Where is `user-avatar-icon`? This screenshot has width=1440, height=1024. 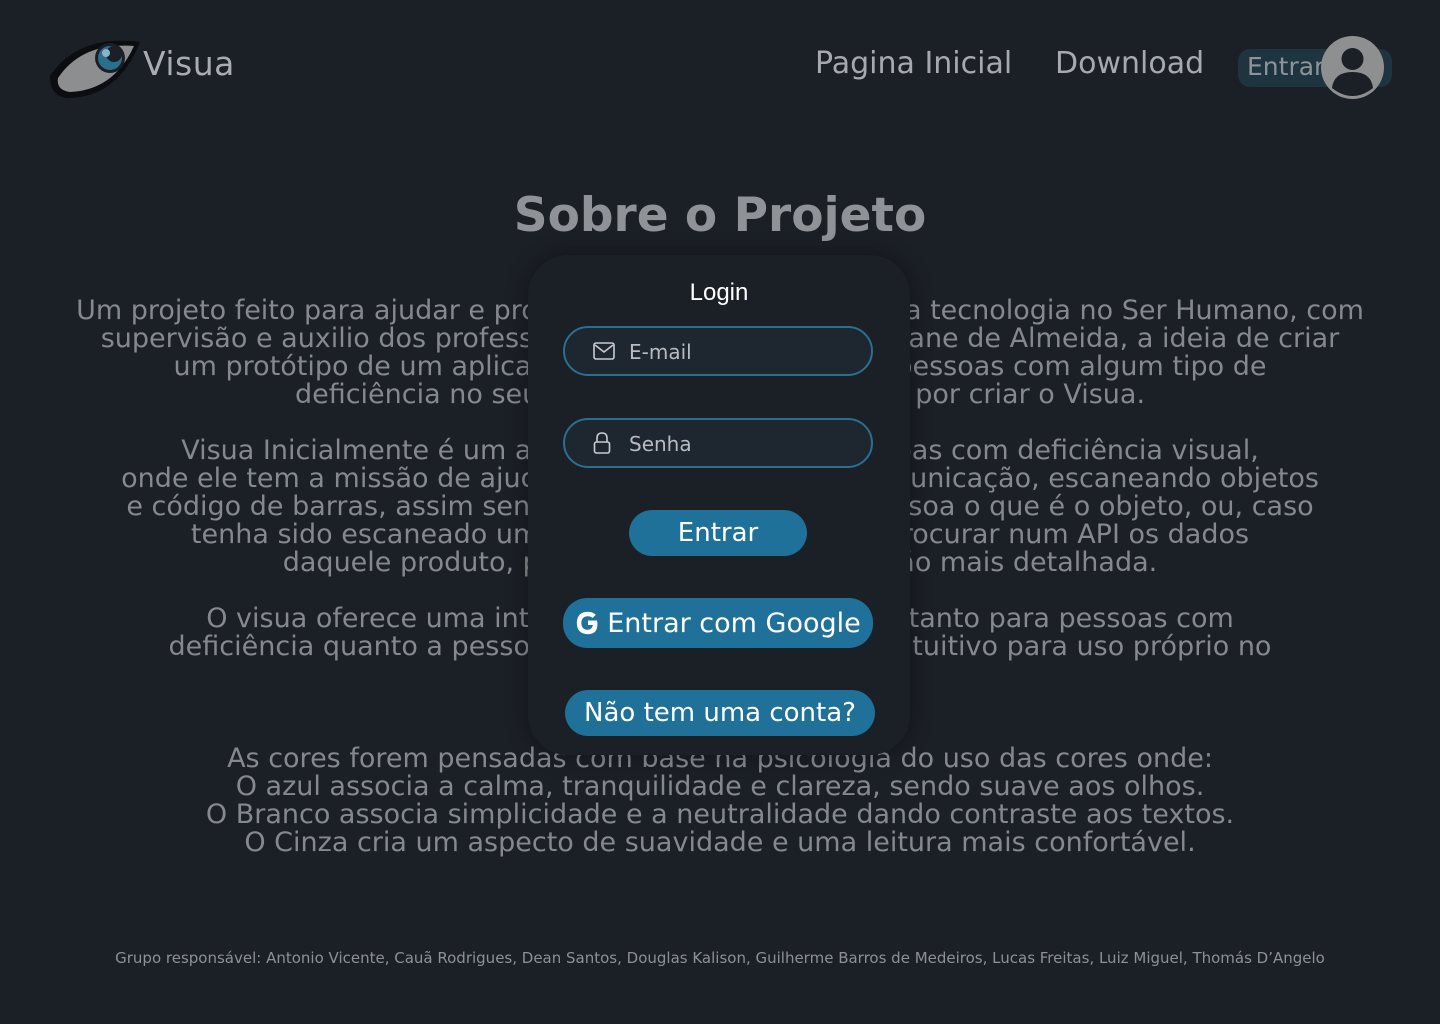
user-avatar-icon is located at coordinates (1352, 67).